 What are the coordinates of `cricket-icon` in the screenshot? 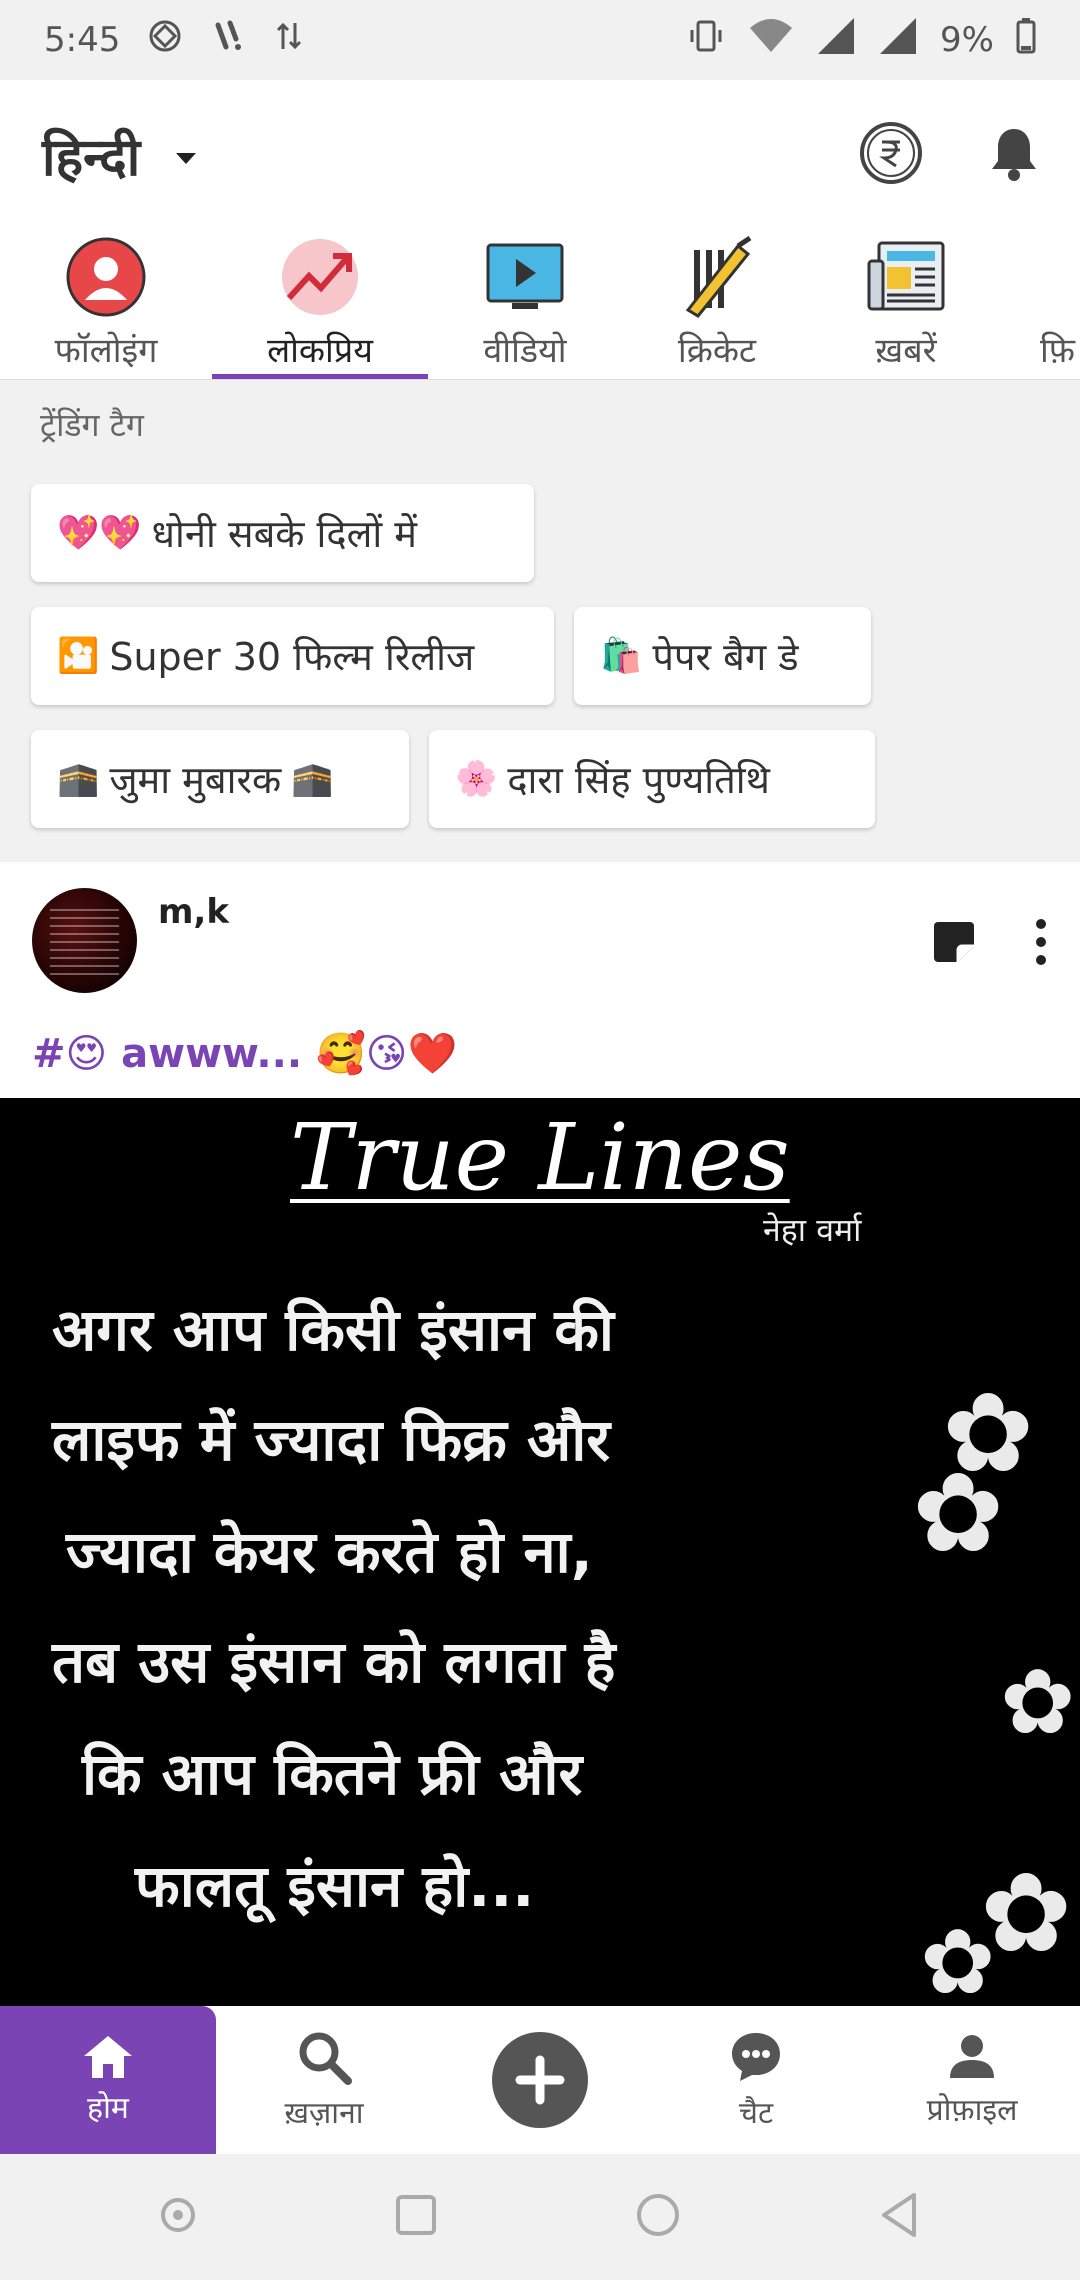 It's located at (718, 277).